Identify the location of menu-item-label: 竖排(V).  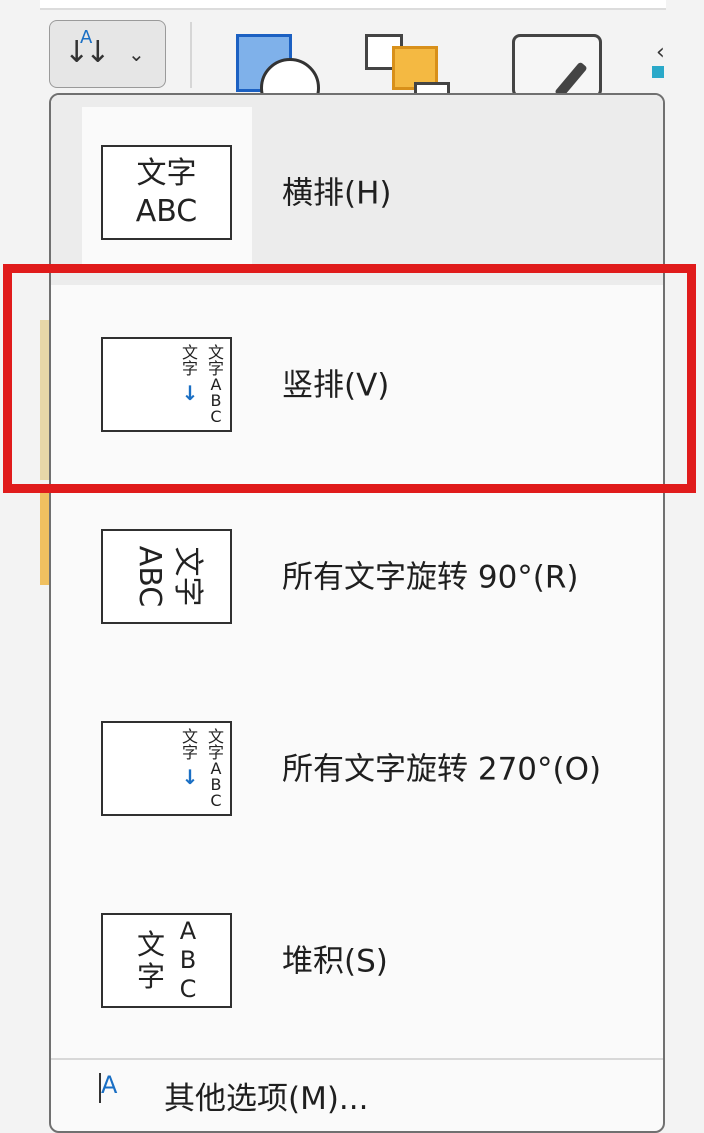
(336, 385).